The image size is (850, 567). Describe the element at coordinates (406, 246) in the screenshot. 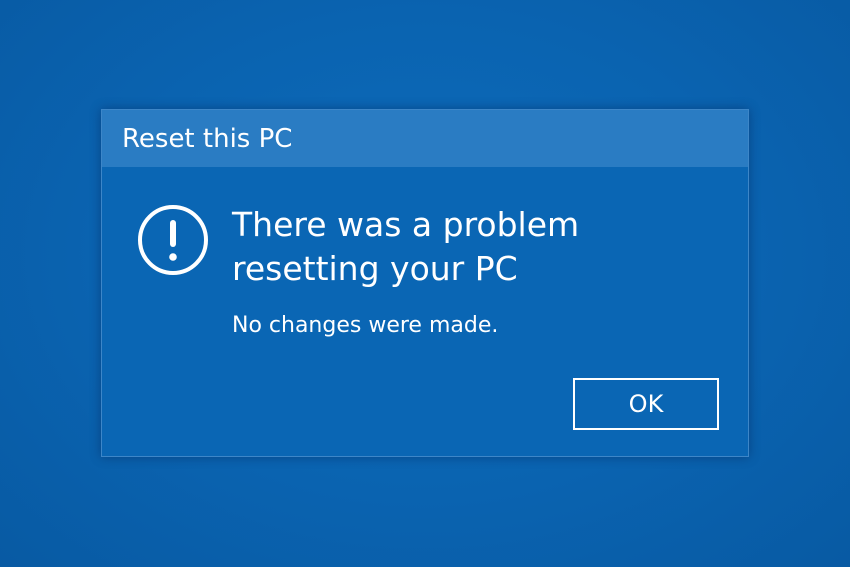

I see `error-heading: There was a problem resetting your PC` at that location.